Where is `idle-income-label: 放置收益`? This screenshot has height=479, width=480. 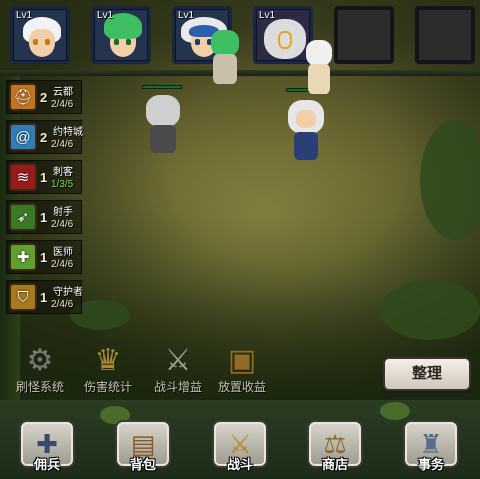 idle-income-label: 放置收益 is located at coordinates (241, 387).